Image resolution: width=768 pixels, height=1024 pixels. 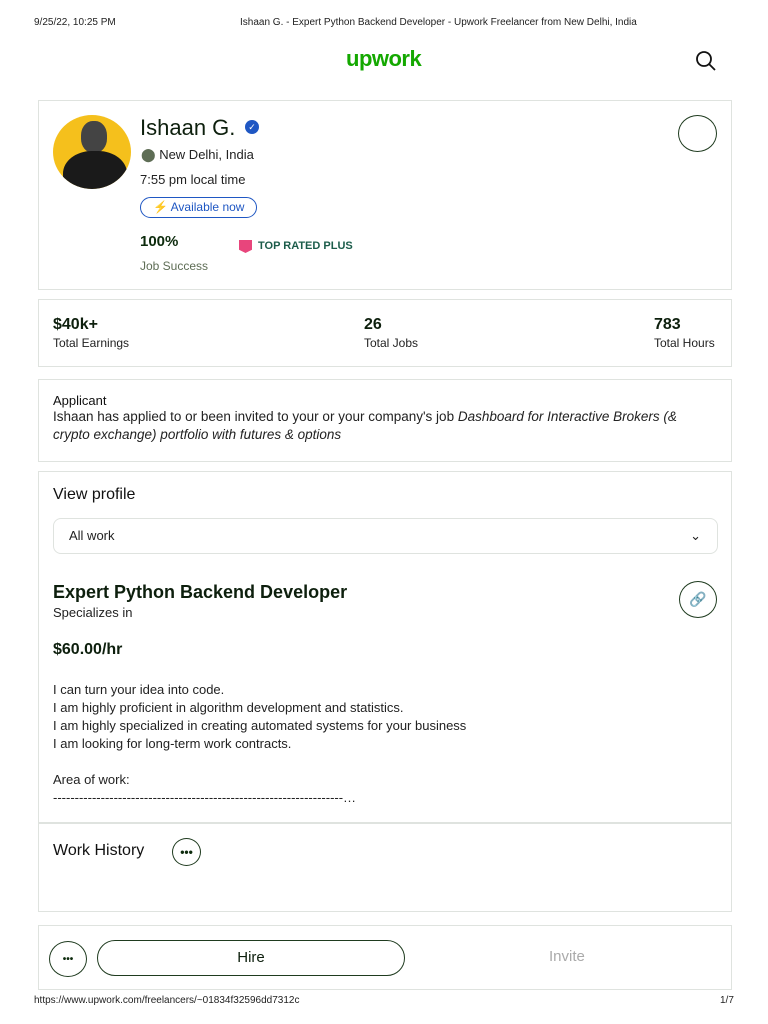 What do you see at coordinates (207, 207) in the screenshot?
I see `availability-text: Available now` at bounding box center [207, 207].